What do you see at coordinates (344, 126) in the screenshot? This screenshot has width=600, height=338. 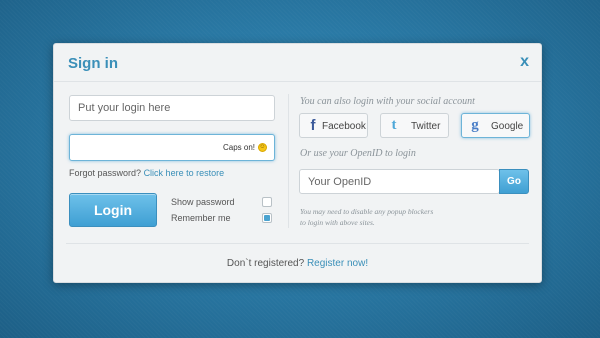 I see `facebook-label: Facebook` at bounding box center [344, 126].